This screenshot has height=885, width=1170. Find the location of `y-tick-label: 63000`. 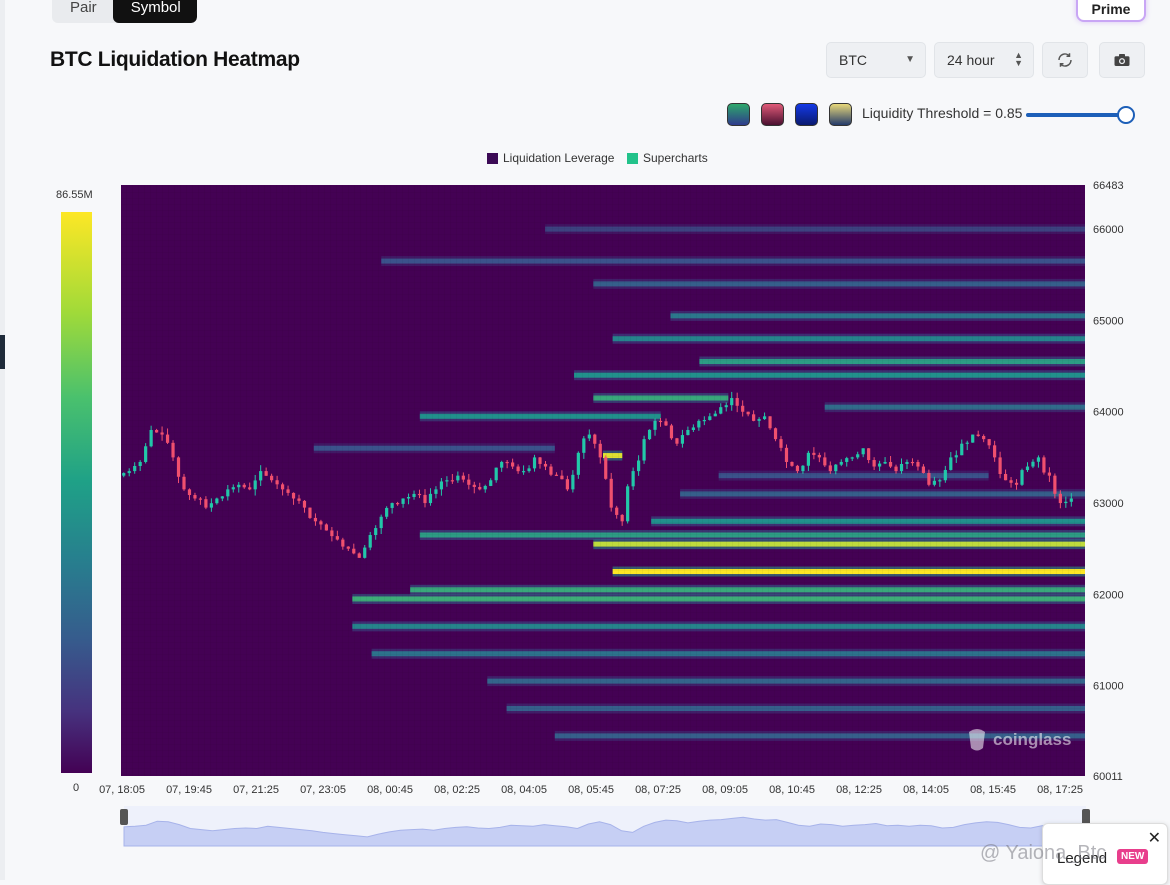

y-tick-label: 63000 is located at coordinates (1108, 504).